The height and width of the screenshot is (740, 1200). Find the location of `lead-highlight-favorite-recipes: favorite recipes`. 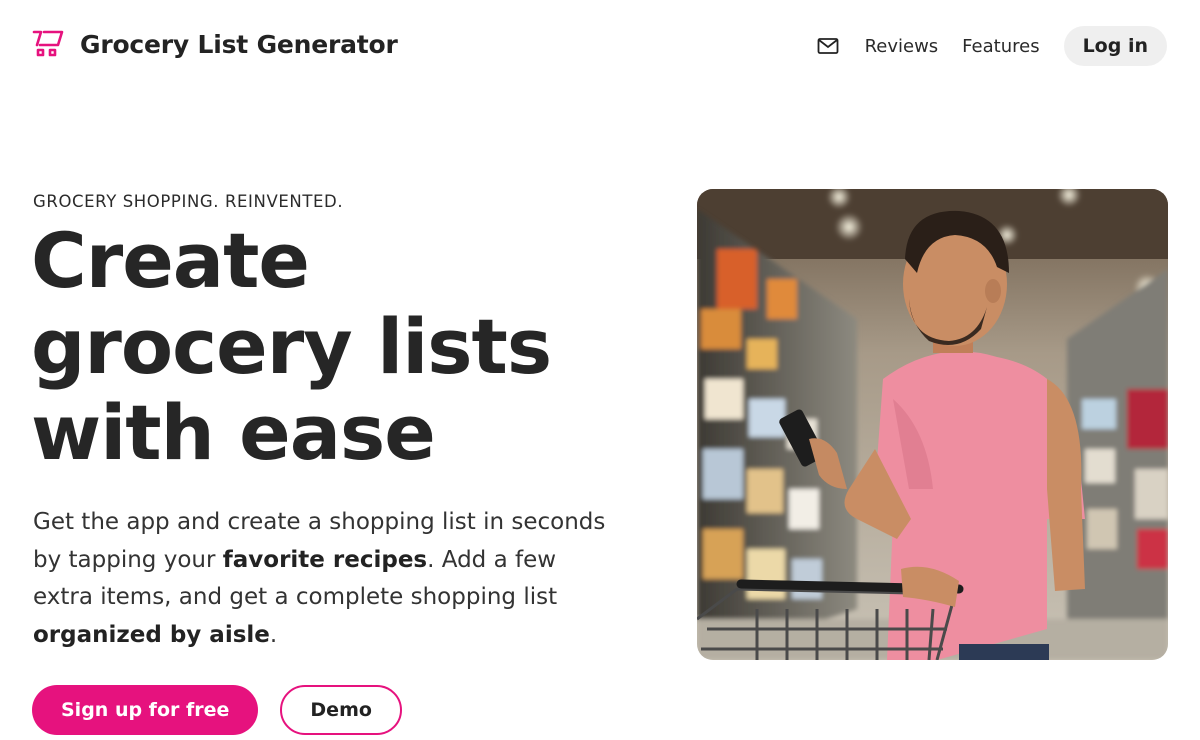

lead-highlight-favorite-recipes: favorite recipes is located at coordinates (325, 559).